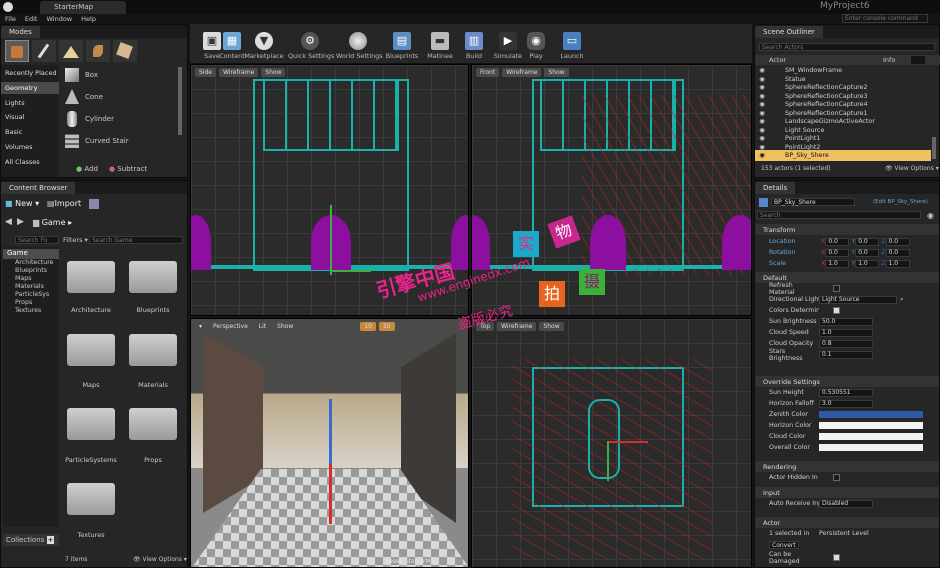 The height and width of the screenshot is (568, 940). Describe the element at coordinates (488, 72) in the screenshot. I see `viewport-menu-button: Front` at that location.